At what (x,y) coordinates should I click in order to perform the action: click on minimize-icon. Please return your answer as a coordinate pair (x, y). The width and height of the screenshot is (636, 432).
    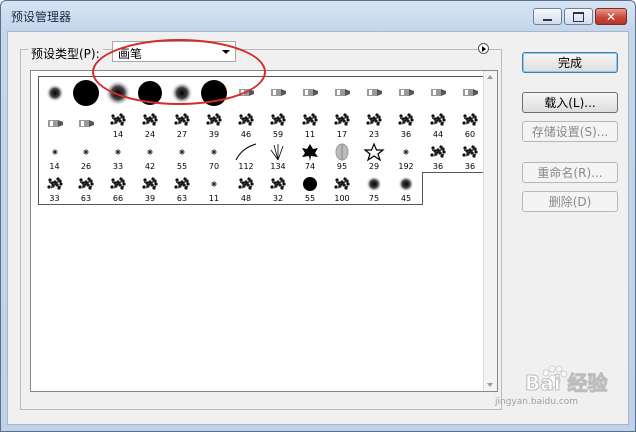
    Looking at the image, I should click on (547, 19).